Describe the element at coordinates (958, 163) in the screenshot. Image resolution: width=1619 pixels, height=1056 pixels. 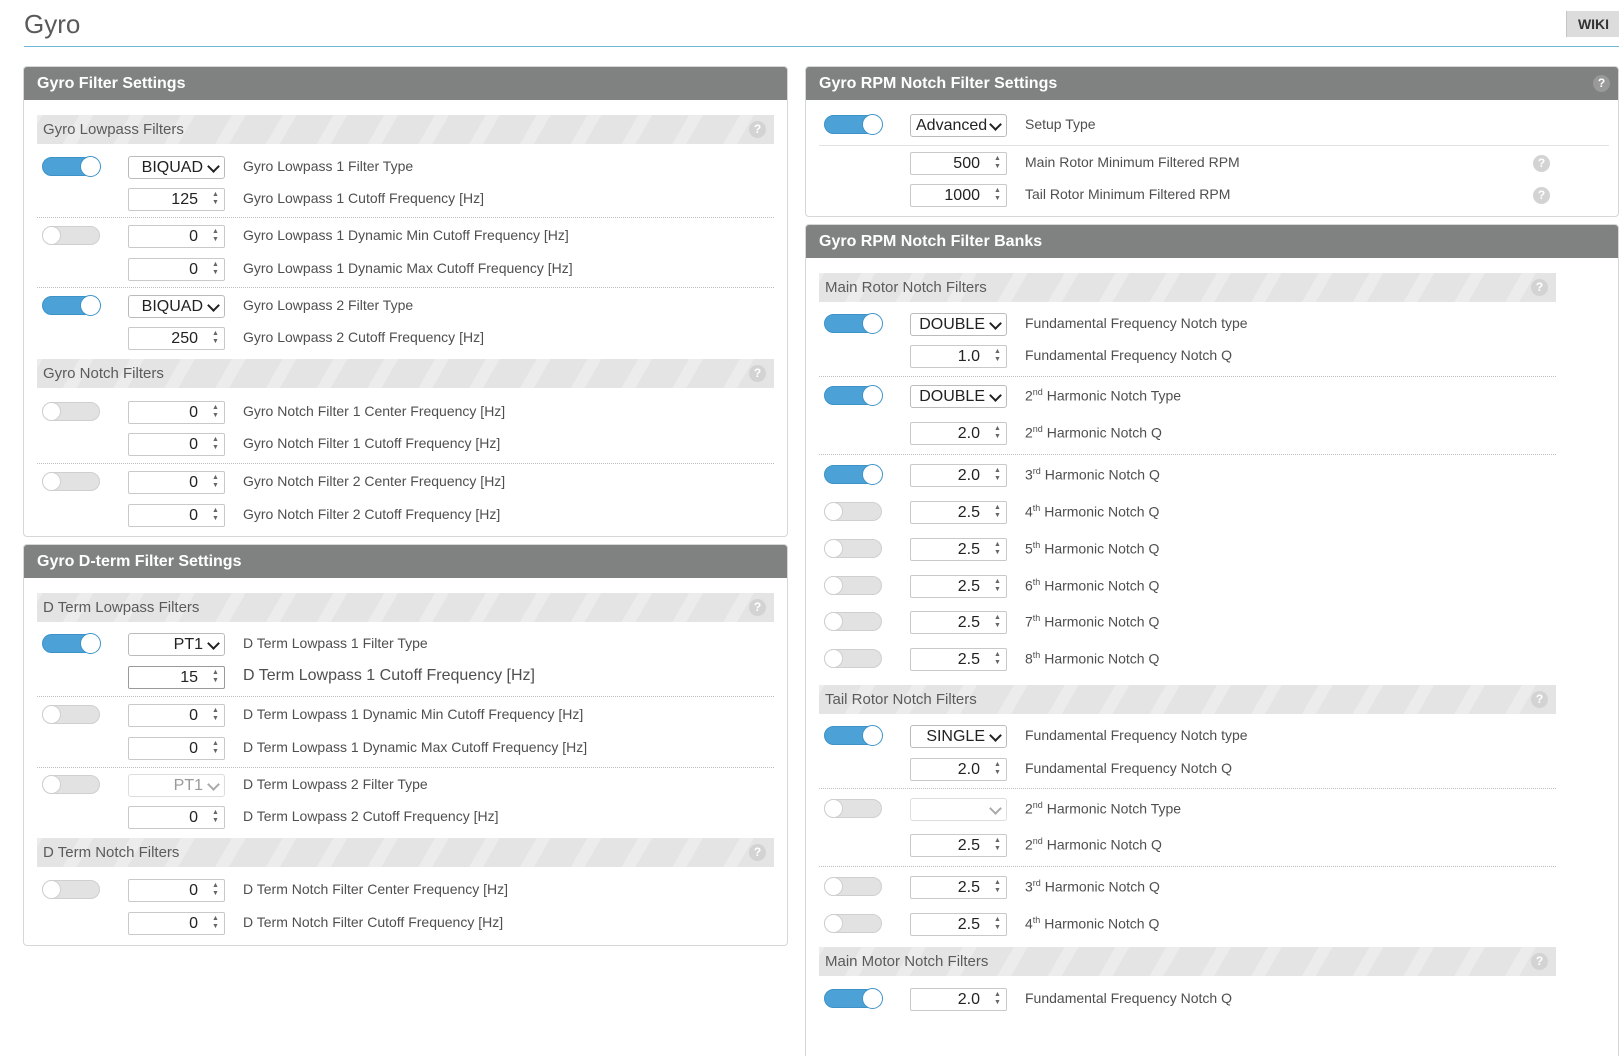
I see `number-input: 500 ▲ ▼` at that location.